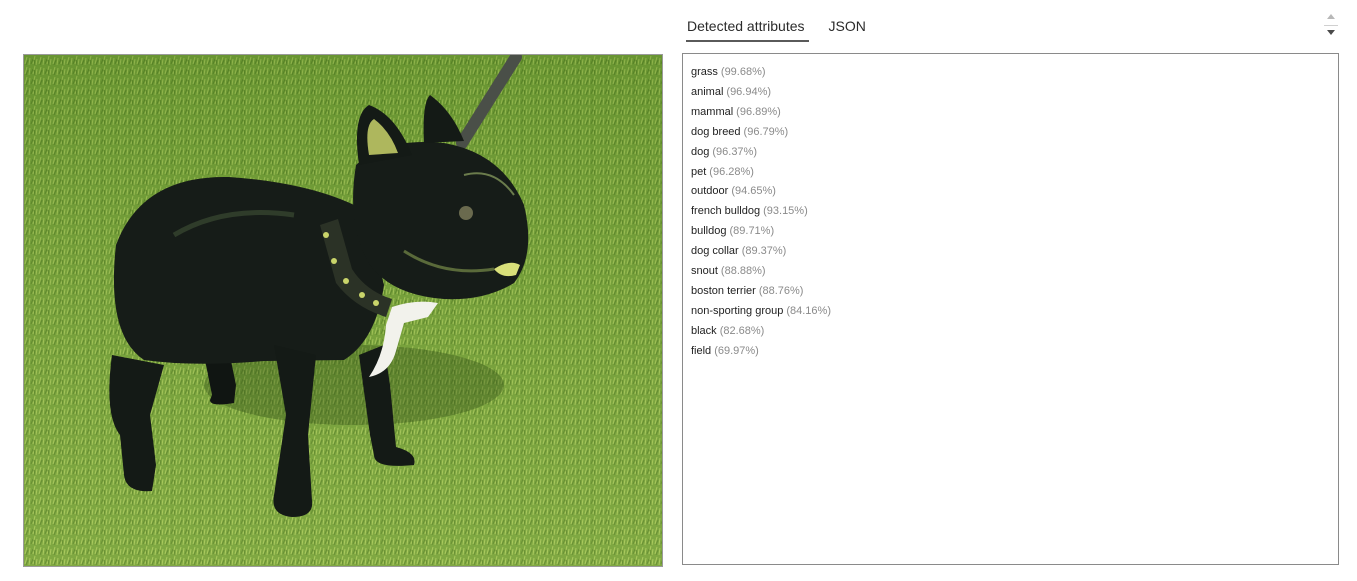  Describe the element at coordinates (749, 91) in the screenshot. I see `attribute-score: (96.94%)` at that location.